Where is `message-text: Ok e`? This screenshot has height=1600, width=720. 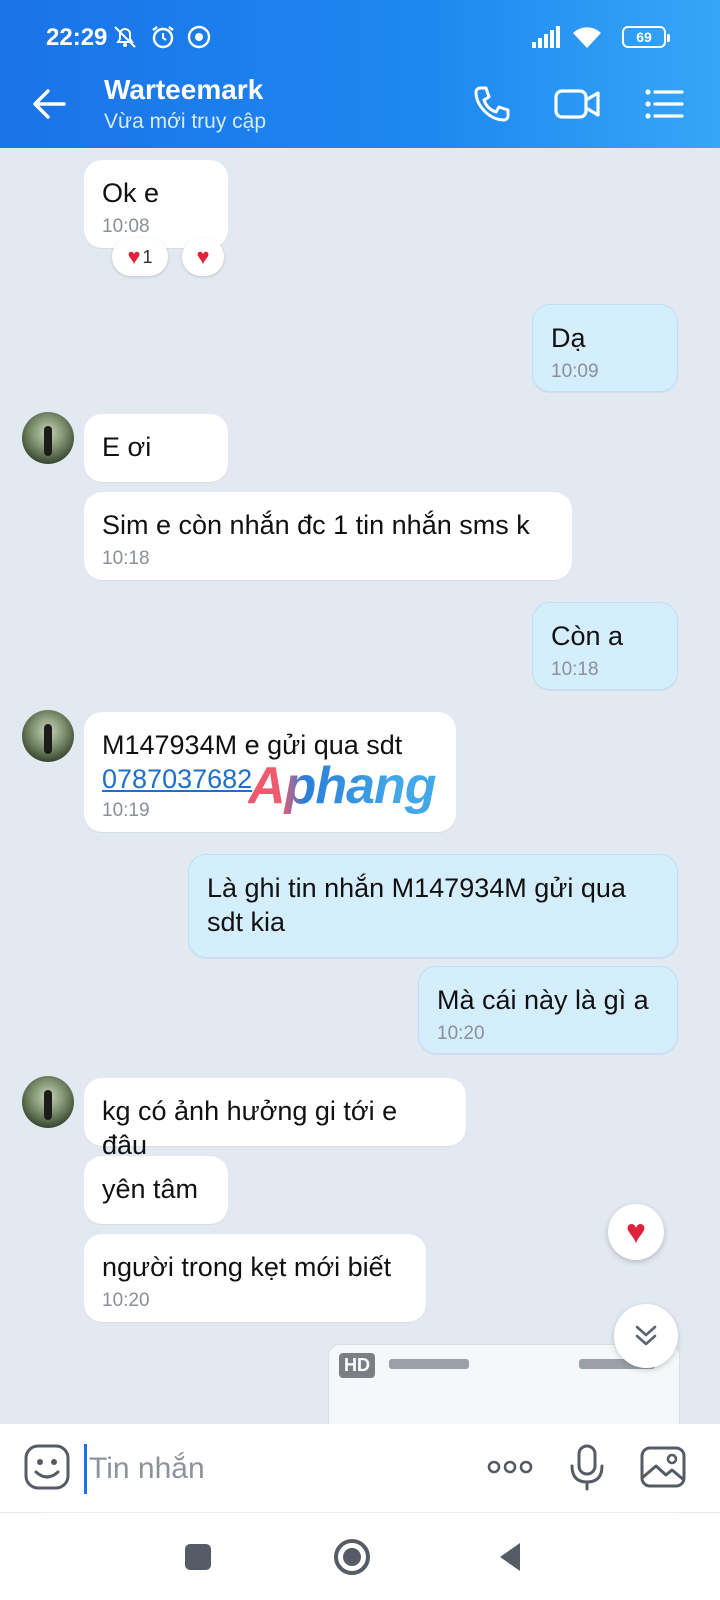
message-text: Ok e is located at coordinates (131, 193).